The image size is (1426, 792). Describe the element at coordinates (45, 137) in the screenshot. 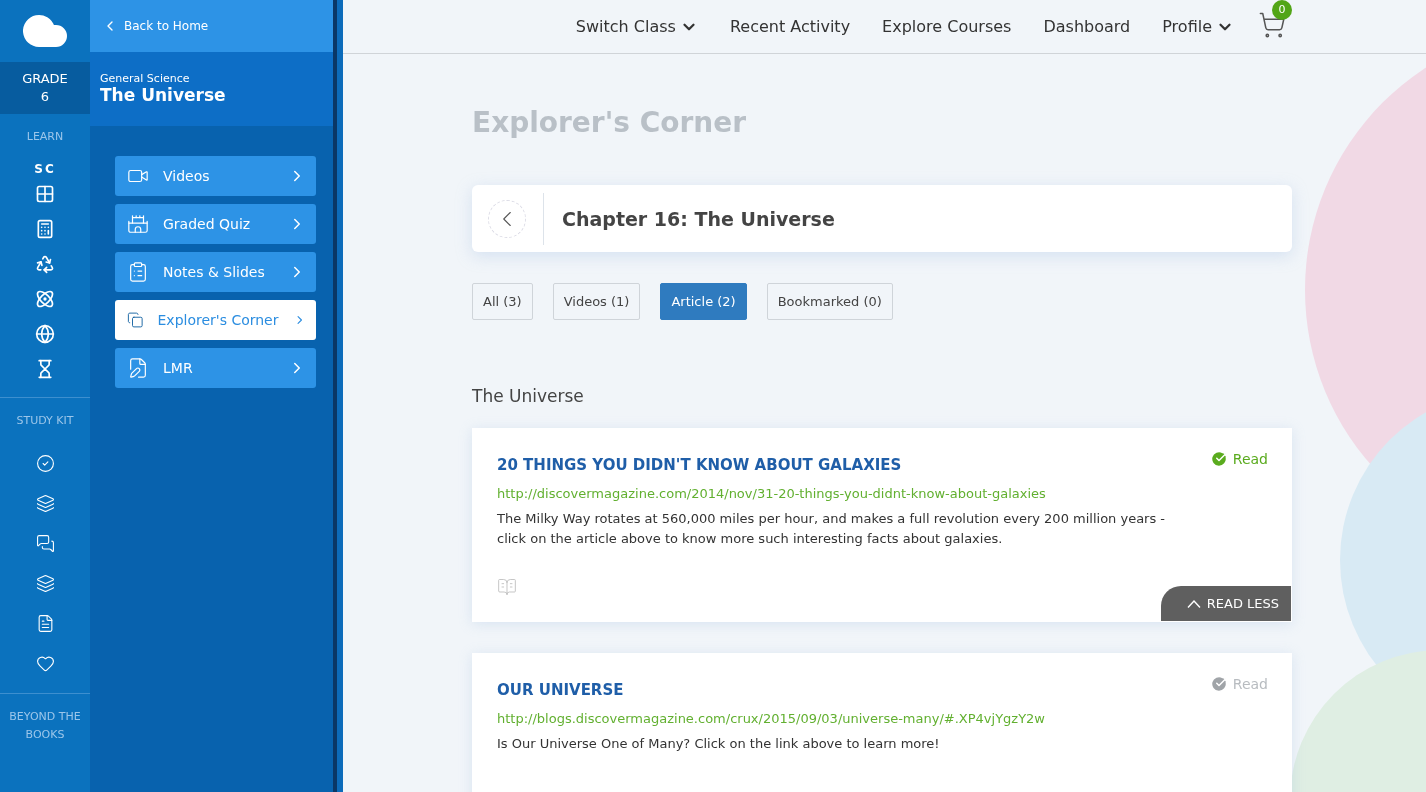

I see `section-label: LEARN` at that location.